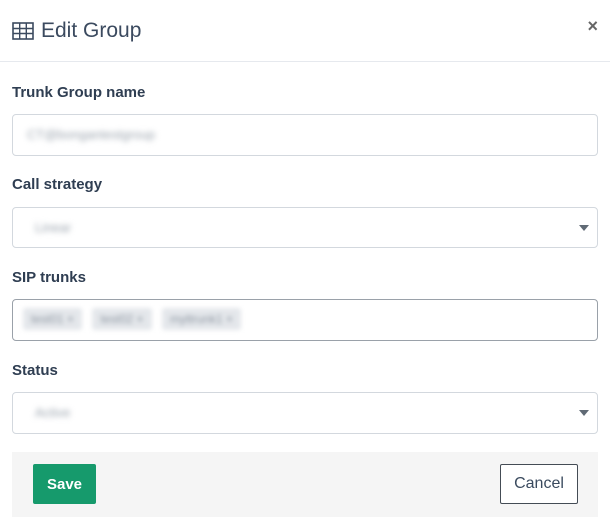  I want to click on sip-trunks-label: SIP trunks, so click(49, 277).